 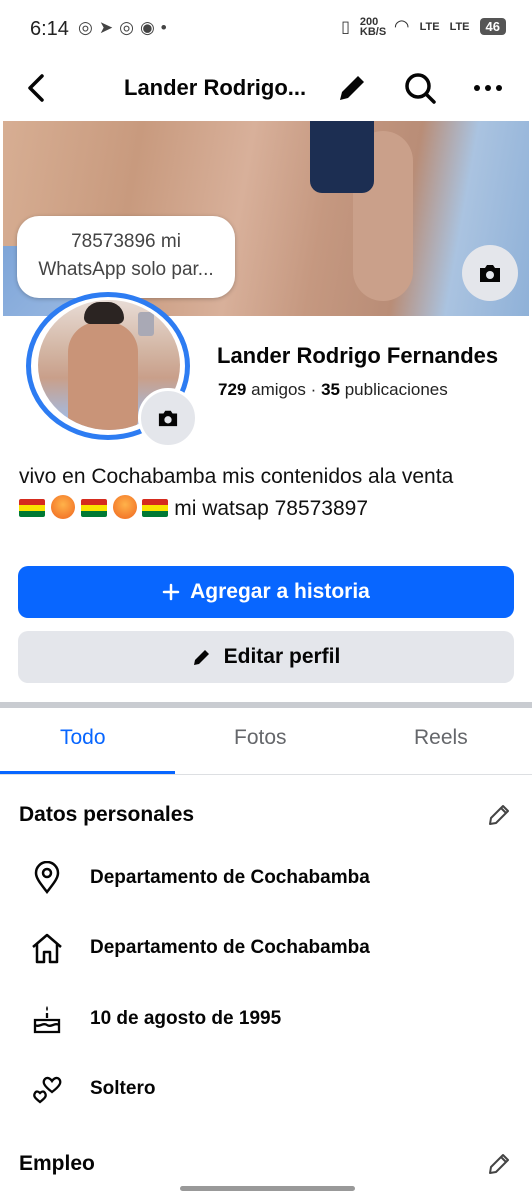 I want to click on edit-profile-button: Editar perfil, so click(x=266, y=657).